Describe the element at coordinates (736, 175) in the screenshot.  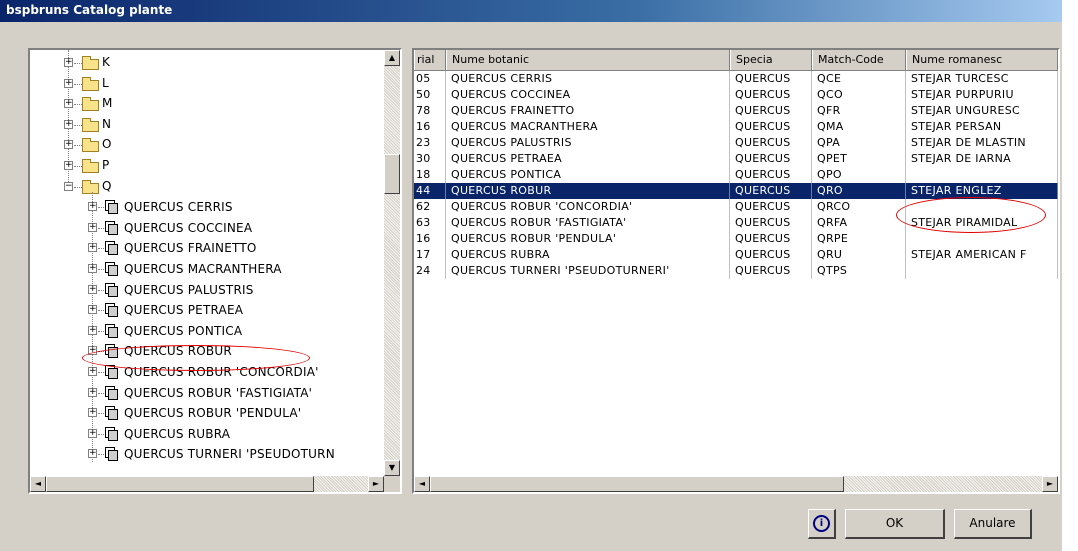
I see `table-row: 18 QUERCUS PONTICA QUERCUS QPO` at that location.